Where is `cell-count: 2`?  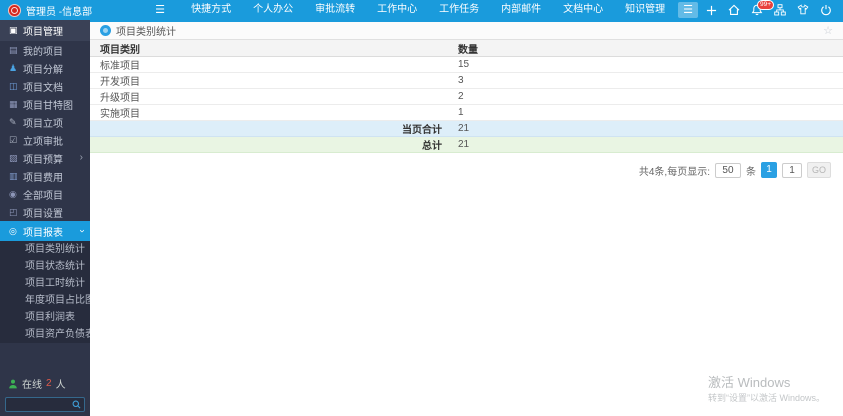 cell-count: 2 is located at coordinates (460, 96).